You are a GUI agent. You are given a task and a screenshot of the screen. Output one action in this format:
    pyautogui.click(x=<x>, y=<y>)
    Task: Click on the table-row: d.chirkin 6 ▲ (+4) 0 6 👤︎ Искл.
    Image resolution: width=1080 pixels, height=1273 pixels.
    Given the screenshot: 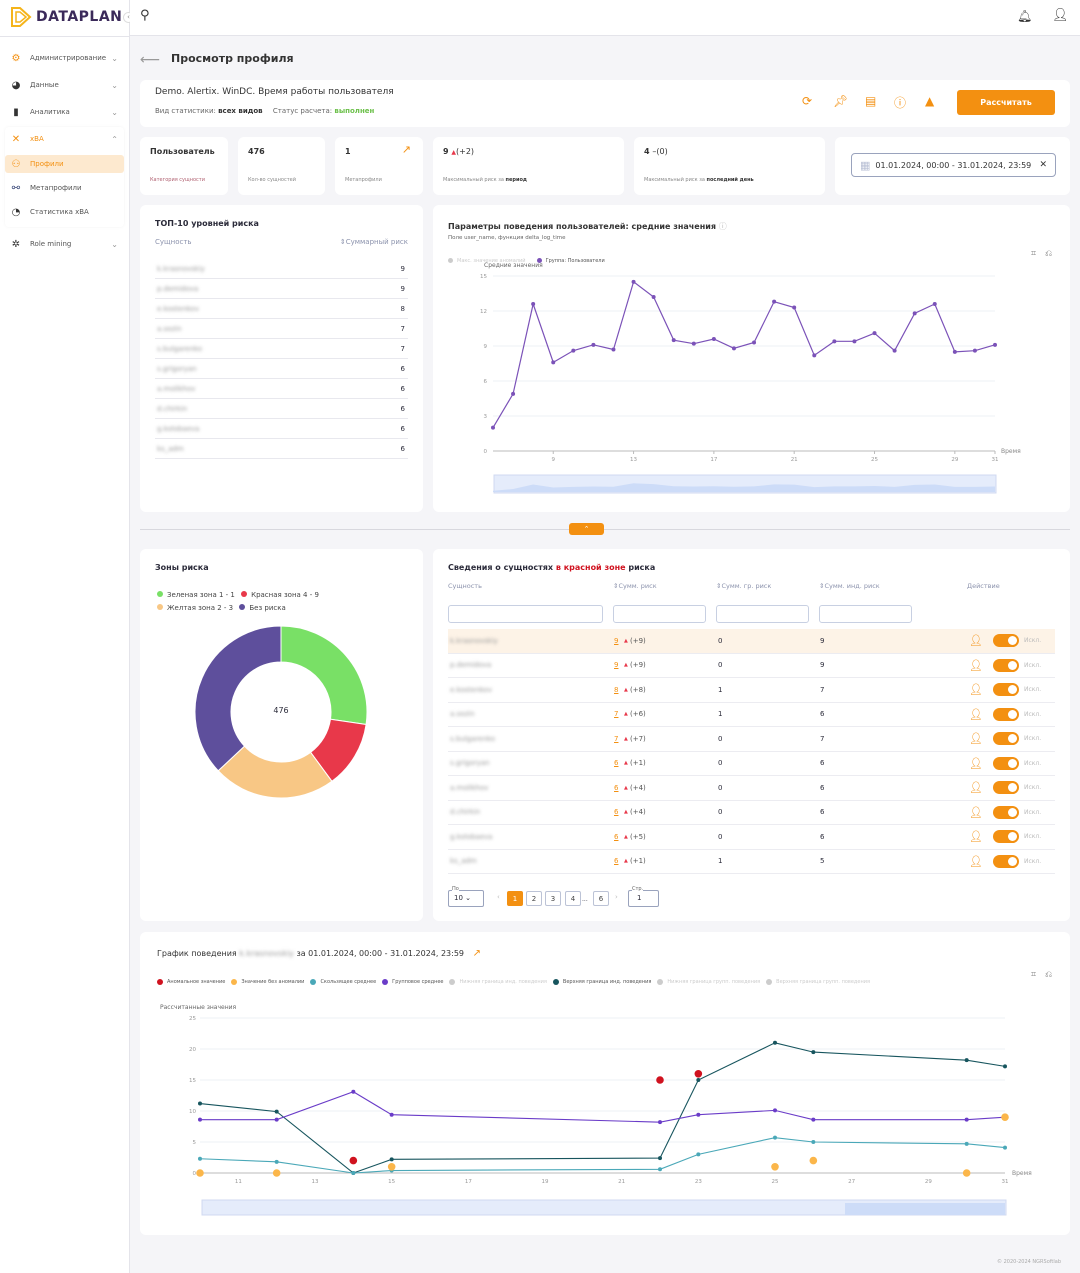 What is the action you would take?
    pyautogui.click(x=751, y=813)
    